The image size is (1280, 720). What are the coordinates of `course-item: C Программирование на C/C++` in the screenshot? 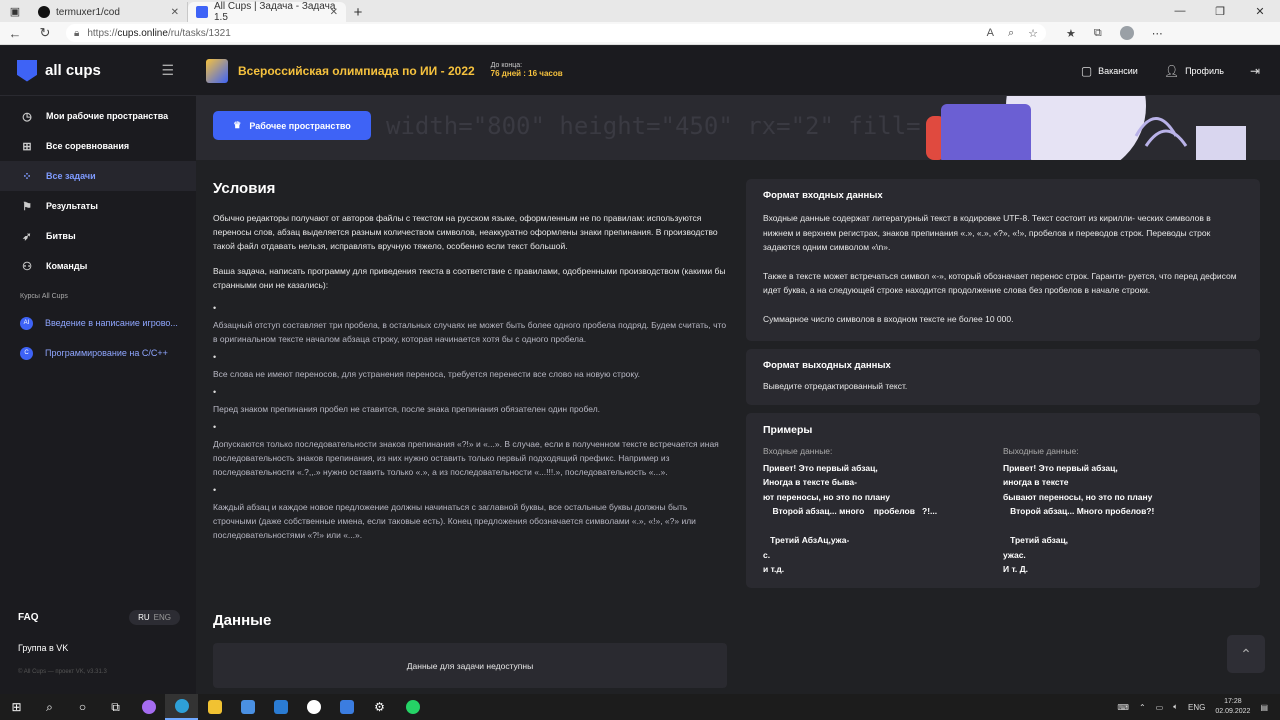 It's located at (98, 353).